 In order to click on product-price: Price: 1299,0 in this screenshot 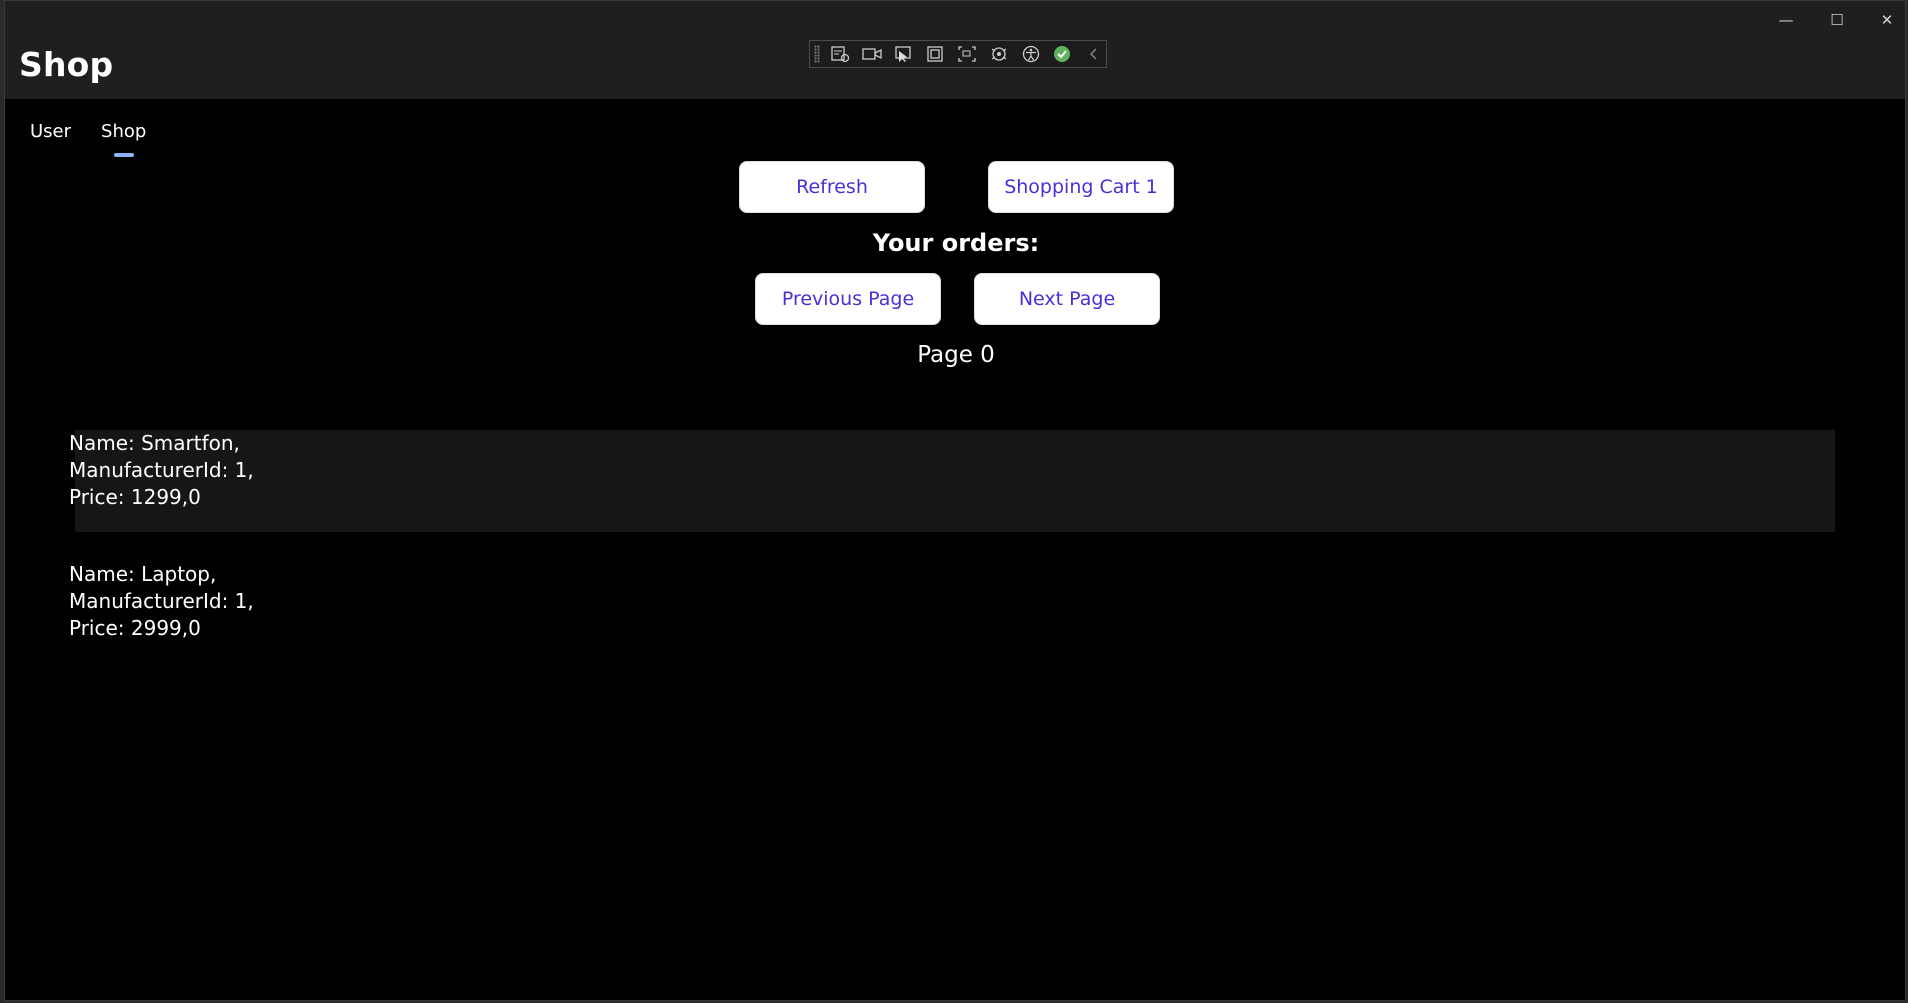, I will do `click(135, 497)`.